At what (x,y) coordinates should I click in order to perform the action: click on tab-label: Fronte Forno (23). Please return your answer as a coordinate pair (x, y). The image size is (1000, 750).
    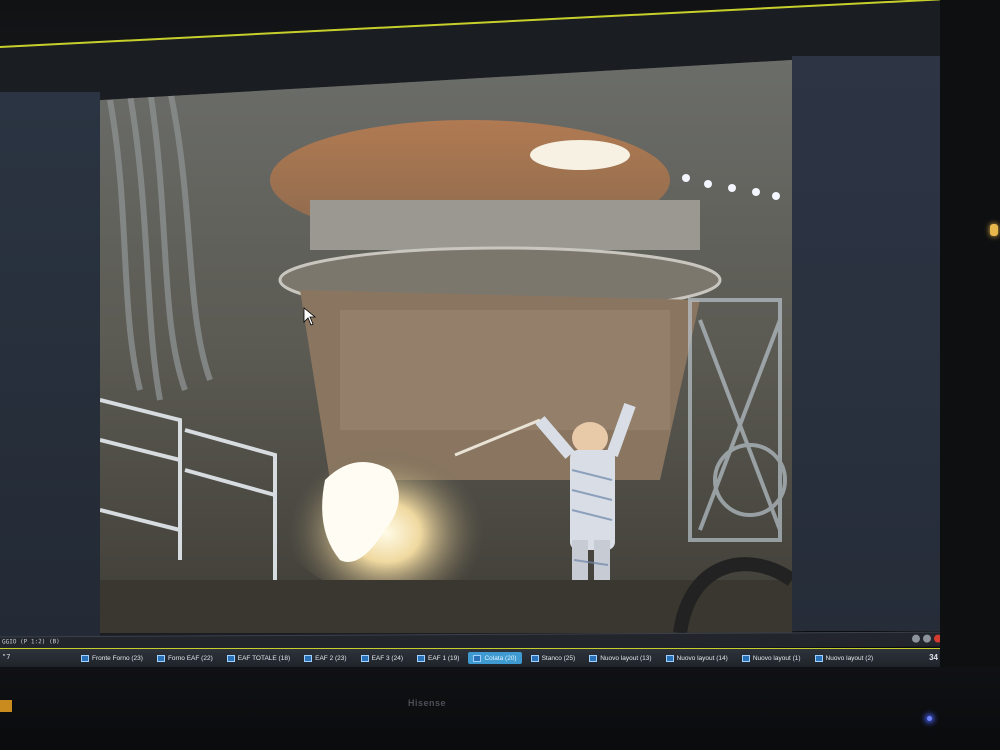
    Looking at the image, I should click on (117, 658).